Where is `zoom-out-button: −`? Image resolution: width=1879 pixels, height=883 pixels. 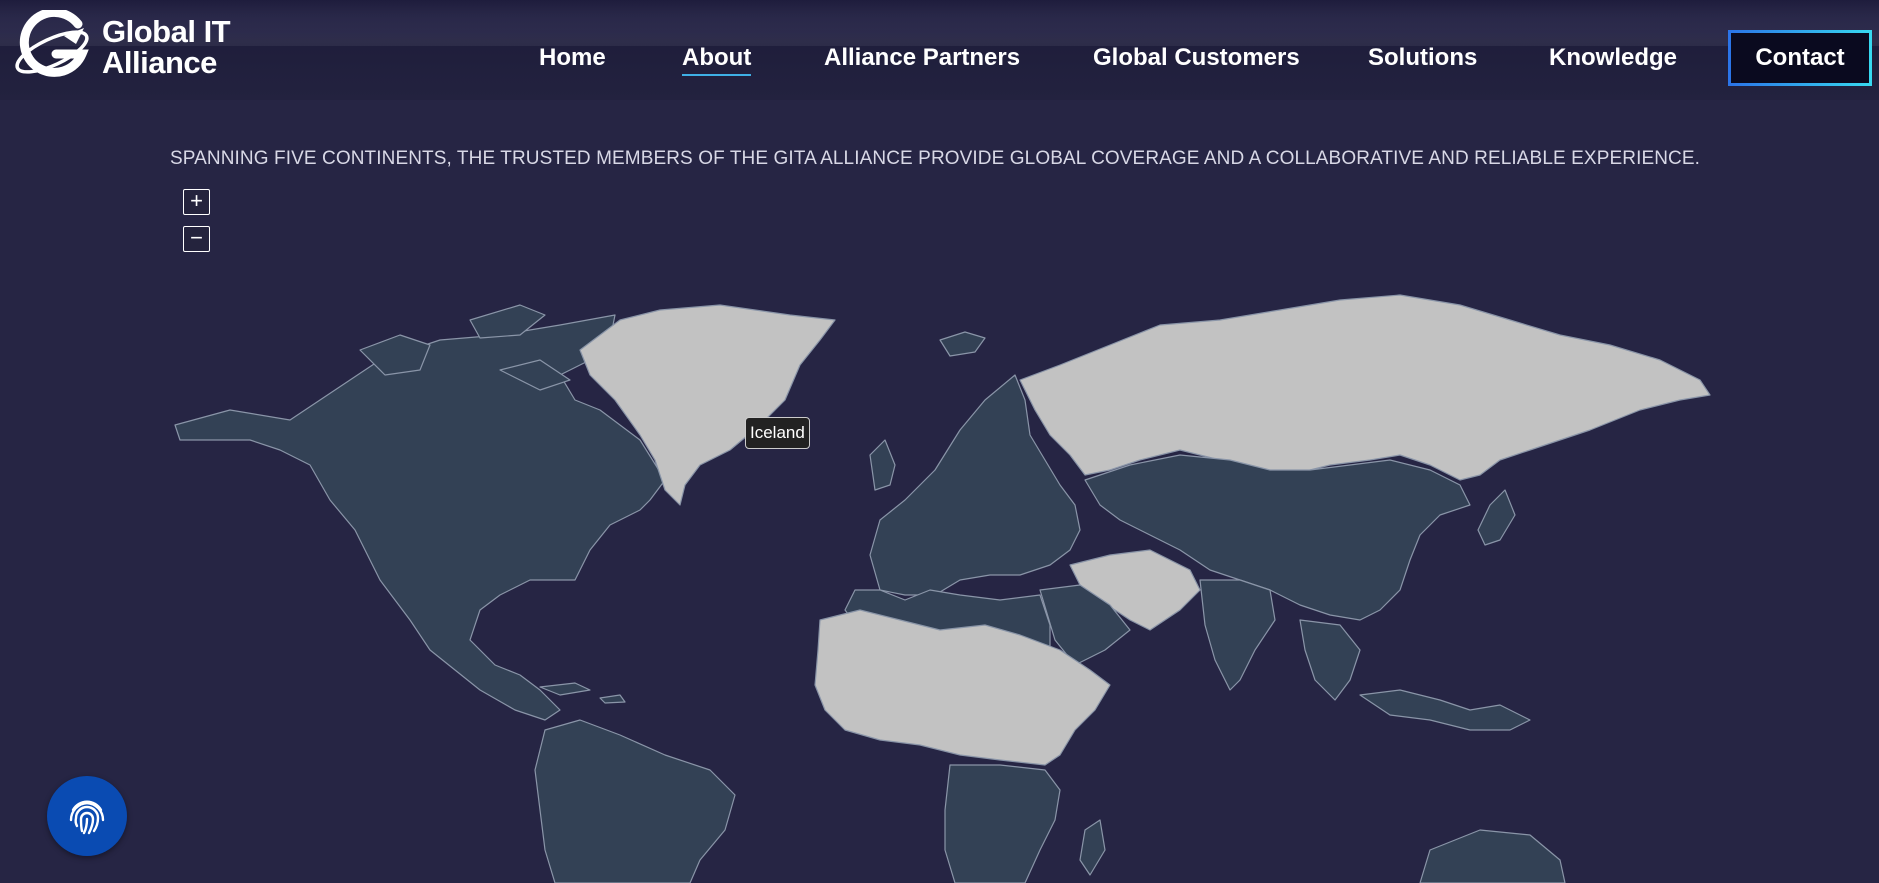 zoom-out-button: − is located at coordinates (196, 239).